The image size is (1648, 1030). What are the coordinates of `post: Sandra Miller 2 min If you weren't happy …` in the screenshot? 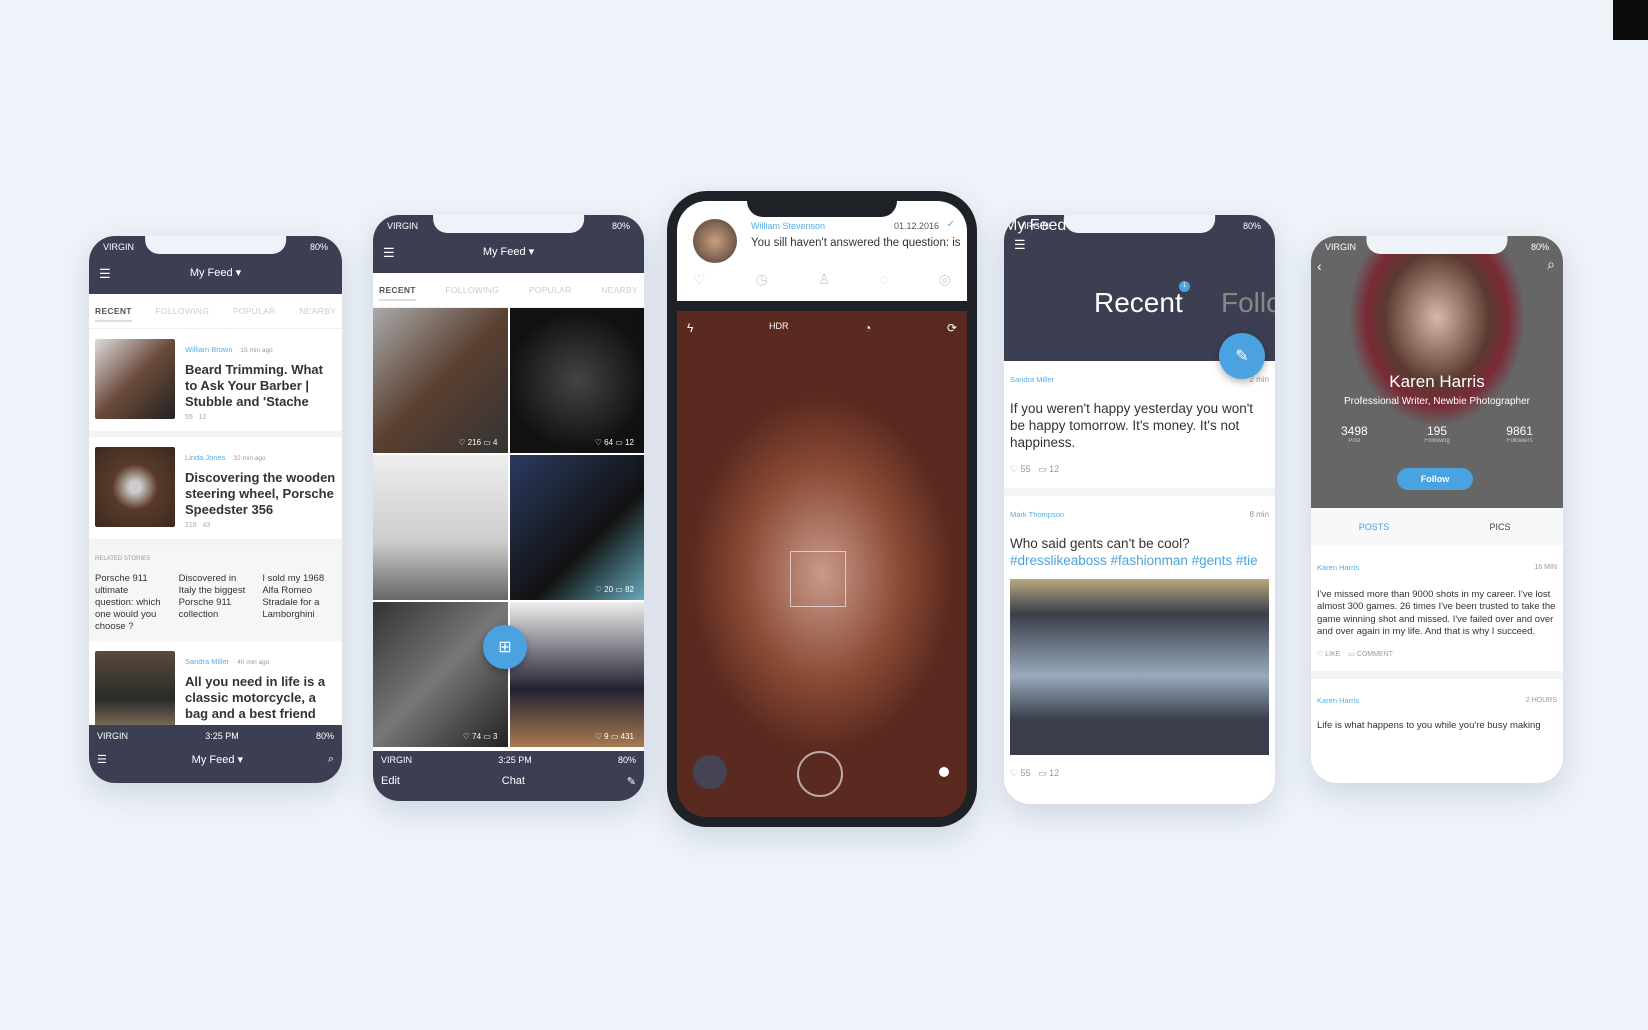 It's located at (1139, 428).